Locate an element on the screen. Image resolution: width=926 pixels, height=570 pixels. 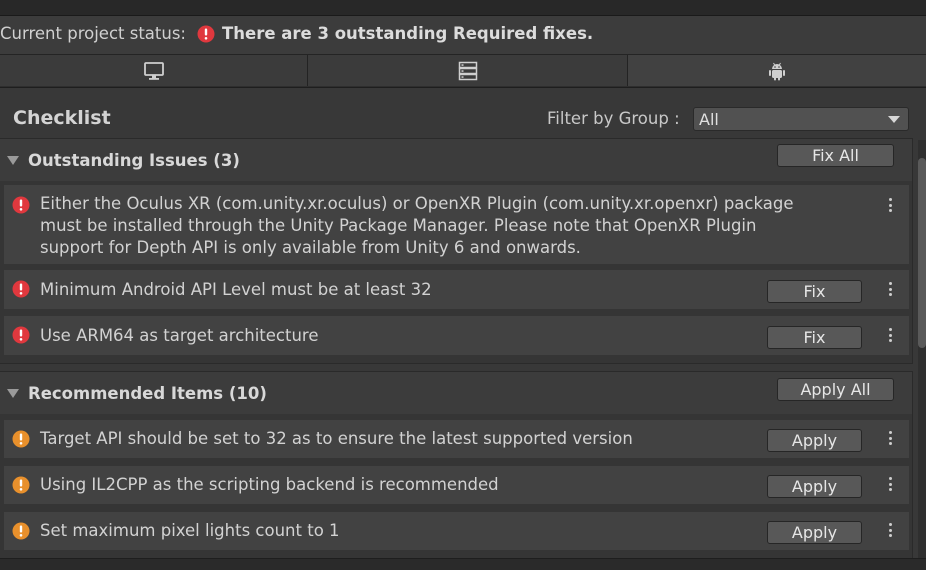
scrollbar-thumb is located at coordinates (922, 253).